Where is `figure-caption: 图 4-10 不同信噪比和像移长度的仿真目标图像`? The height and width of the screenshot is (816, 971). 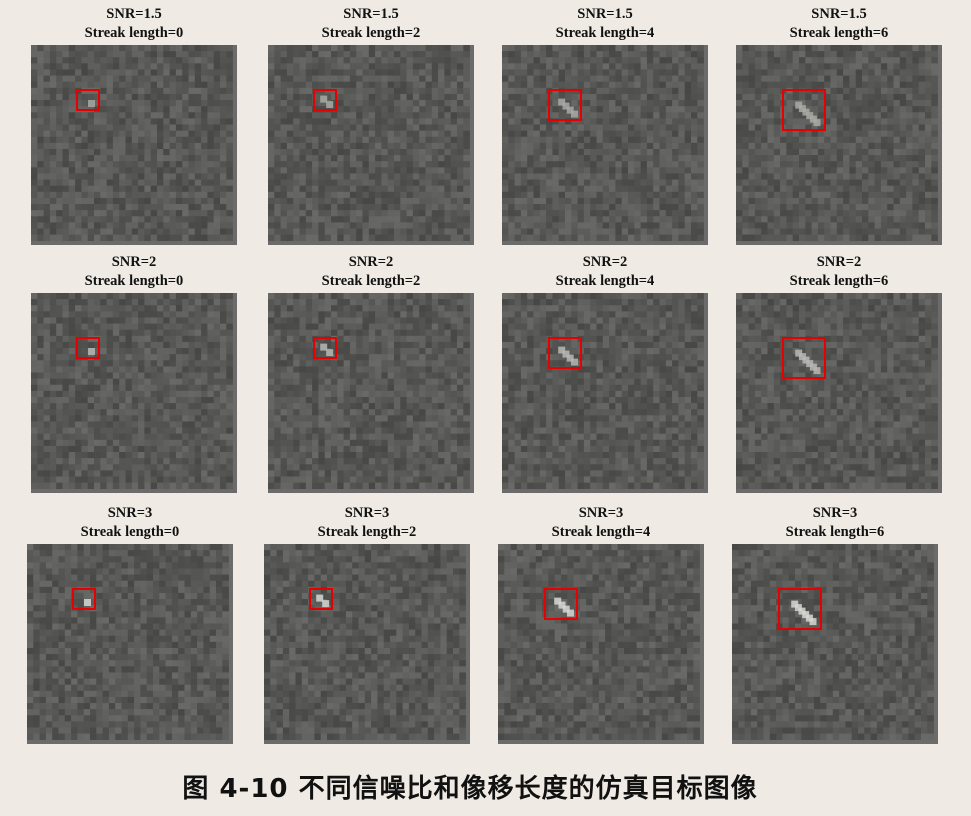
figure-caption: 图 4-10 不同信噪比和像移长度的仿真目标图像 is located at coordinates (470, 789).